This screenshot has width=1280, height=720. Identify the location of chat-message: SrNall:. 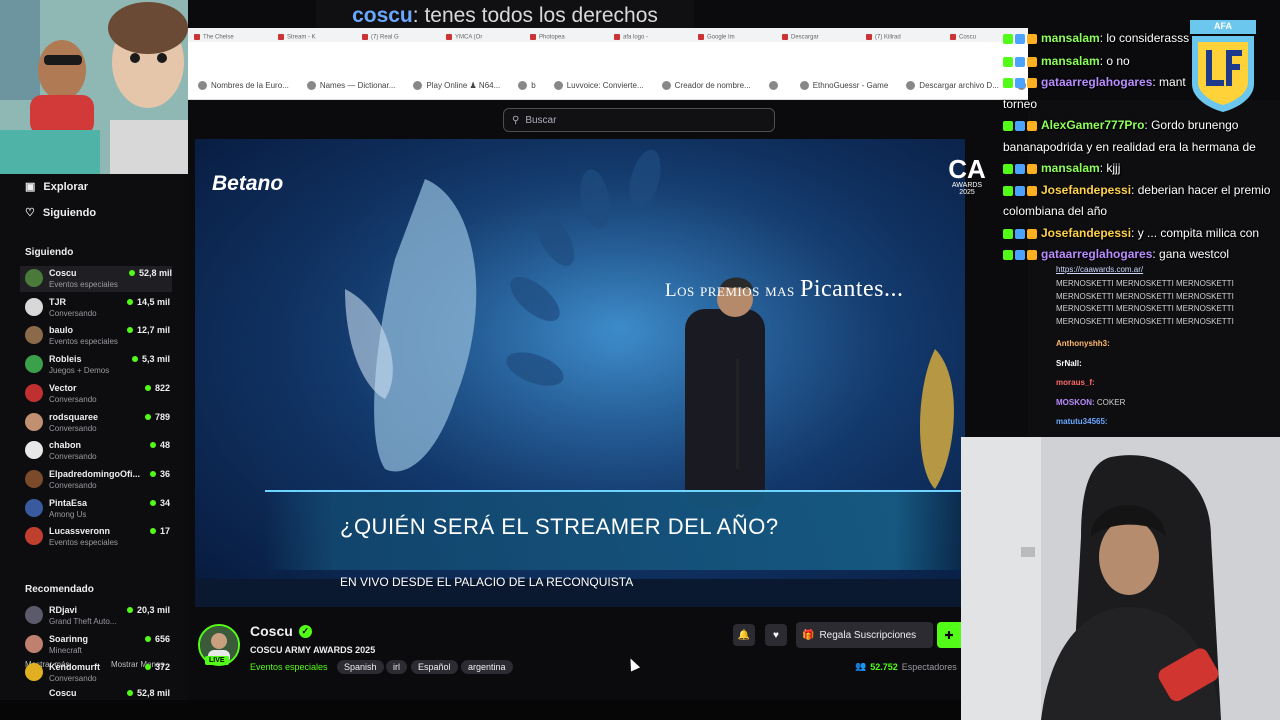
(1161, 364).